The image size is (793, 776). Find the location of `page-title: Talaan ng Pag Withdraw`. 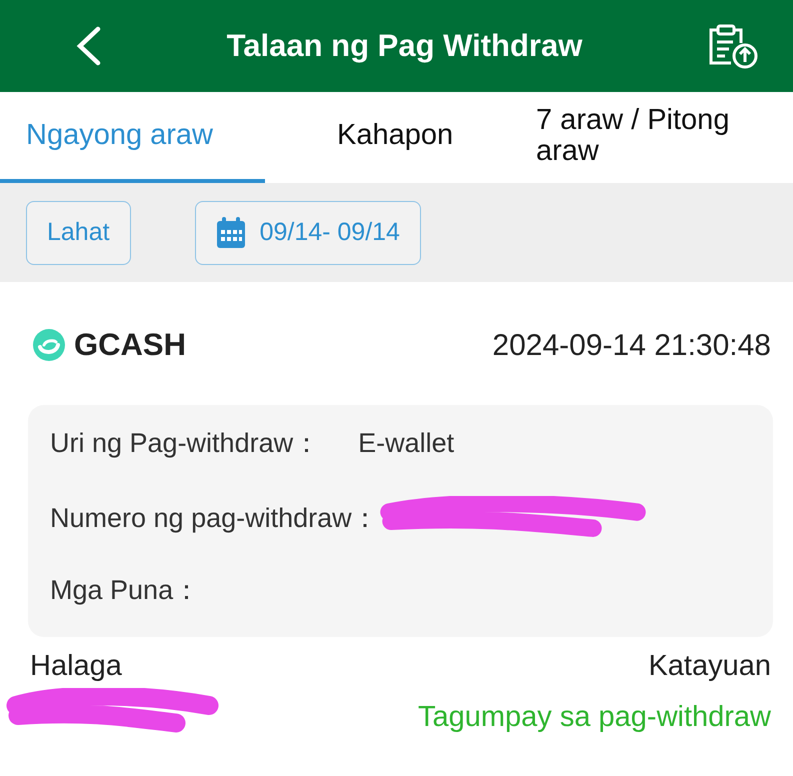

page-title: Talaan ng Pag Withdraw is located at coordinates (404, 45).